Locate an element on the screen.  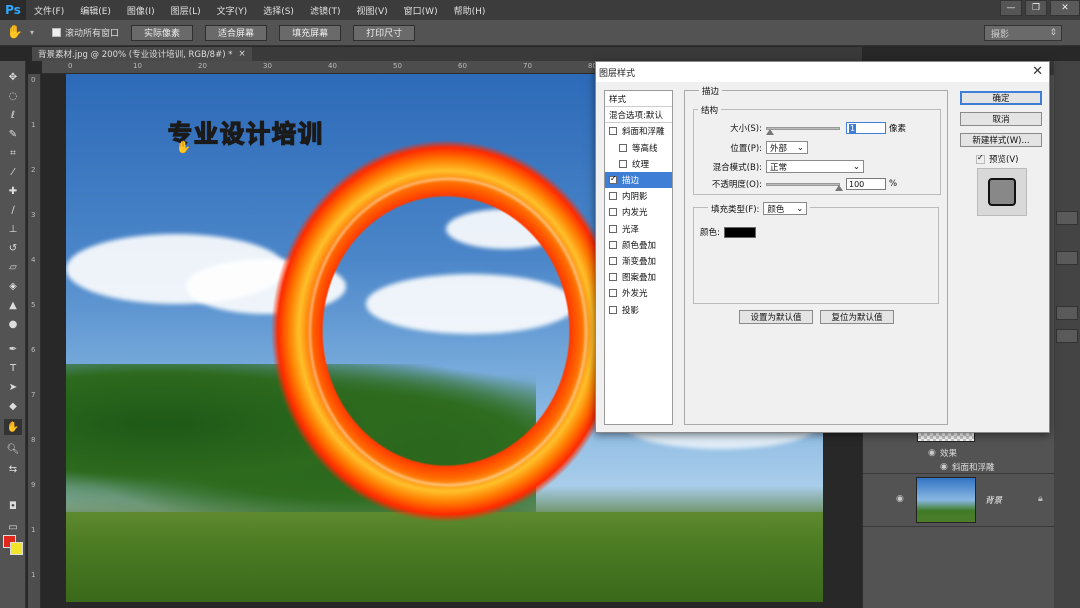
menu-item: 选择(S) is located at coordinates (278, 10).